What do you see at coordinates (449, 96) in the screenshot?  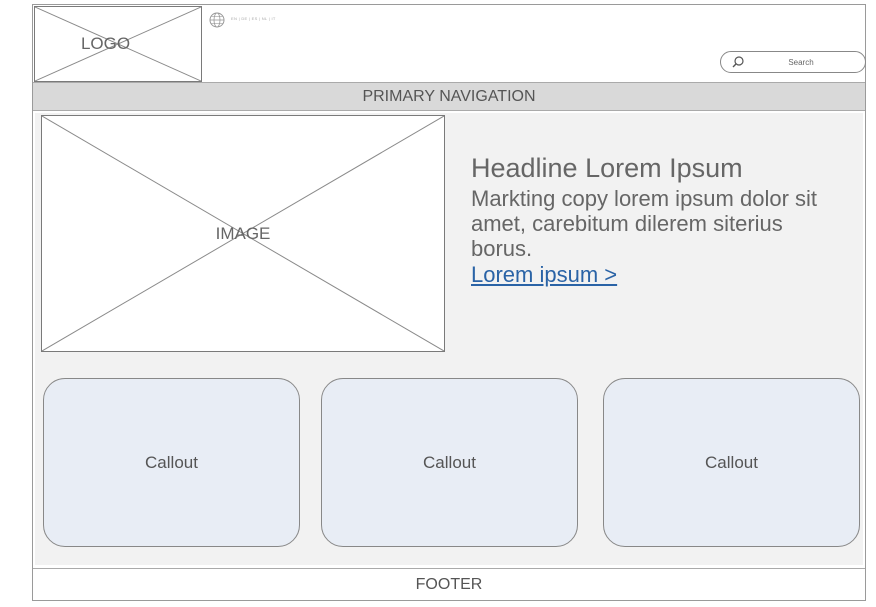 I see `primary-navigation: PRIMARY NAVIGATION` at bounding box center [449, 96].